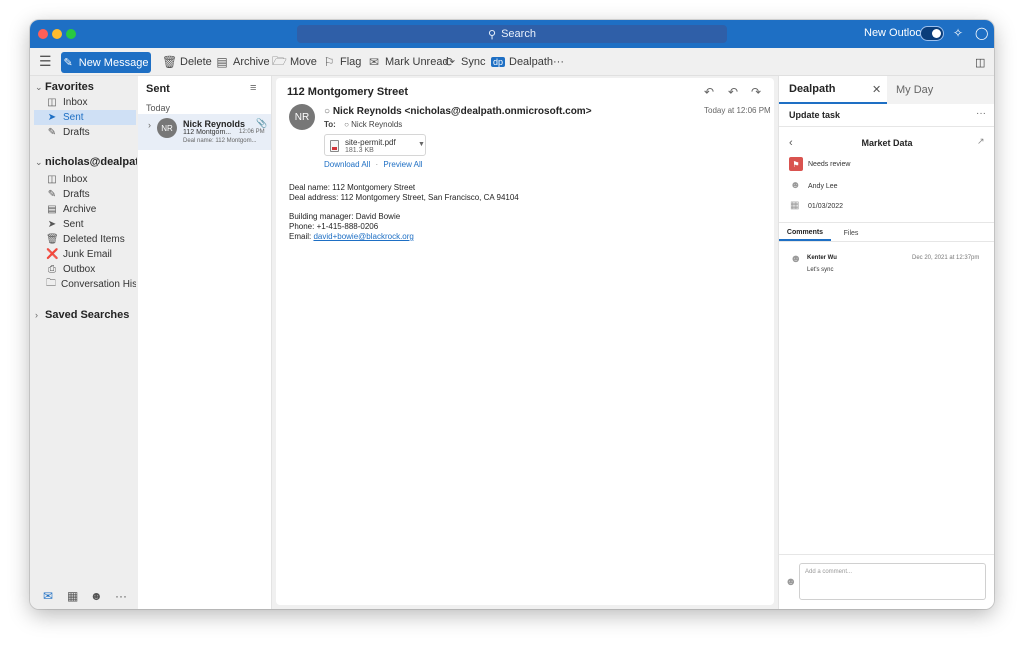  What do you see at coordinates (329, 62) in the screenshot?
I see `flag-icon: ⚐` at bounding box center [329, 62].